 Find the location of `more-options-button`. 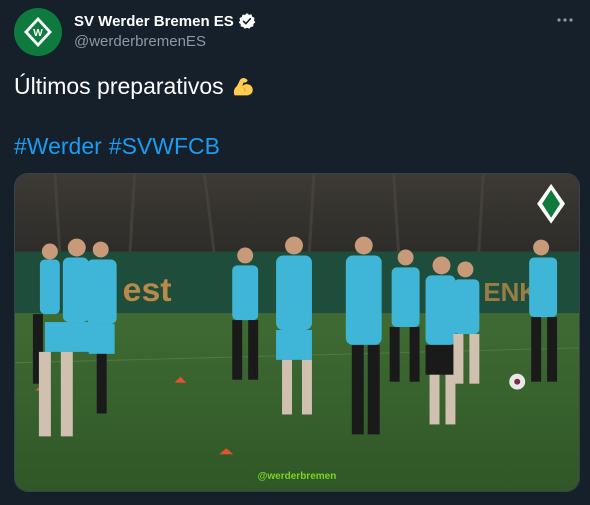

more-options-button is located at coordinates (565, 20).